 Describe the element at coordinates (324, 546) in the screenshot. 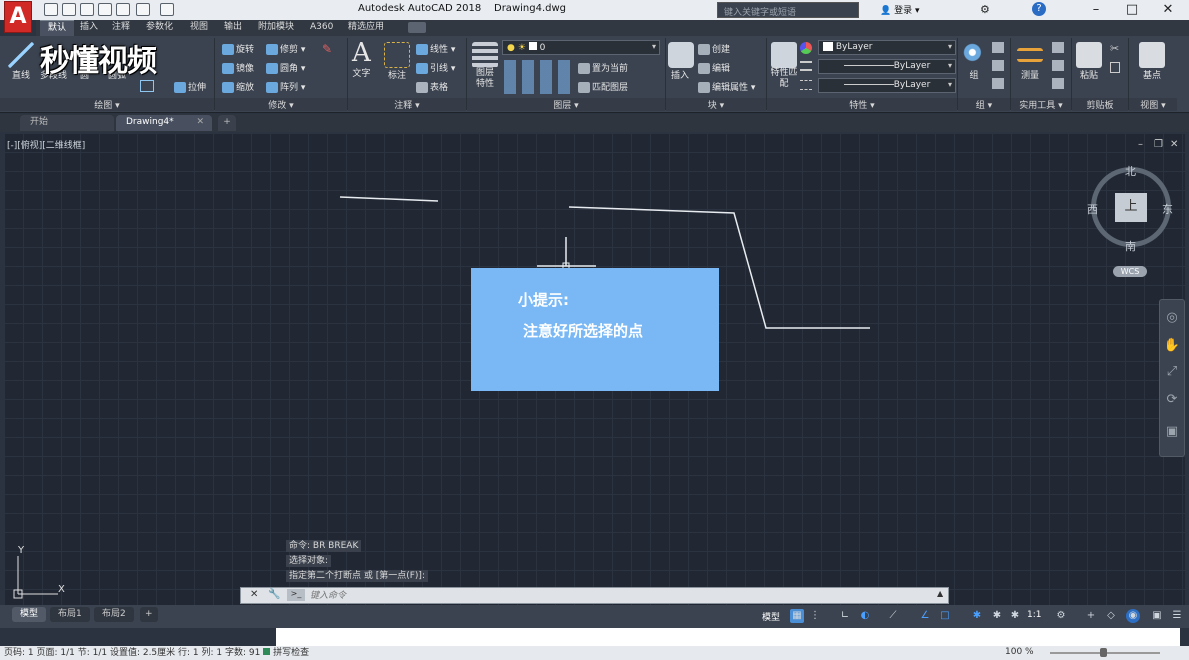

I see `command-history-line: 命令: BR BREAK` at that location.